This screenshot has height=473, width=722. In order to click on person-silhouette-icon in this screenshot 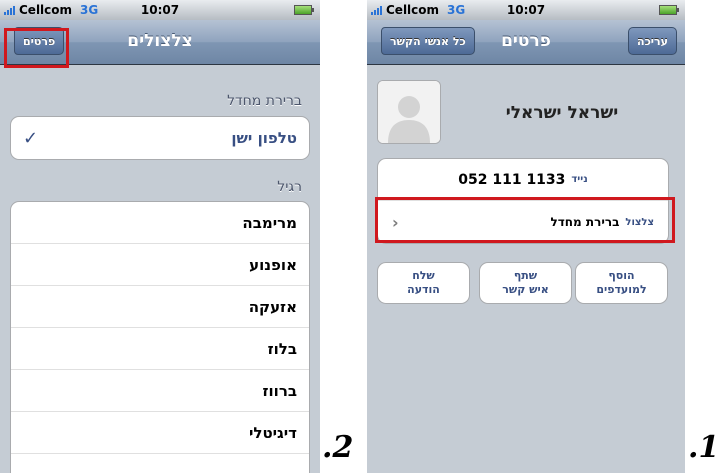, I will do `click(409, 112)`.